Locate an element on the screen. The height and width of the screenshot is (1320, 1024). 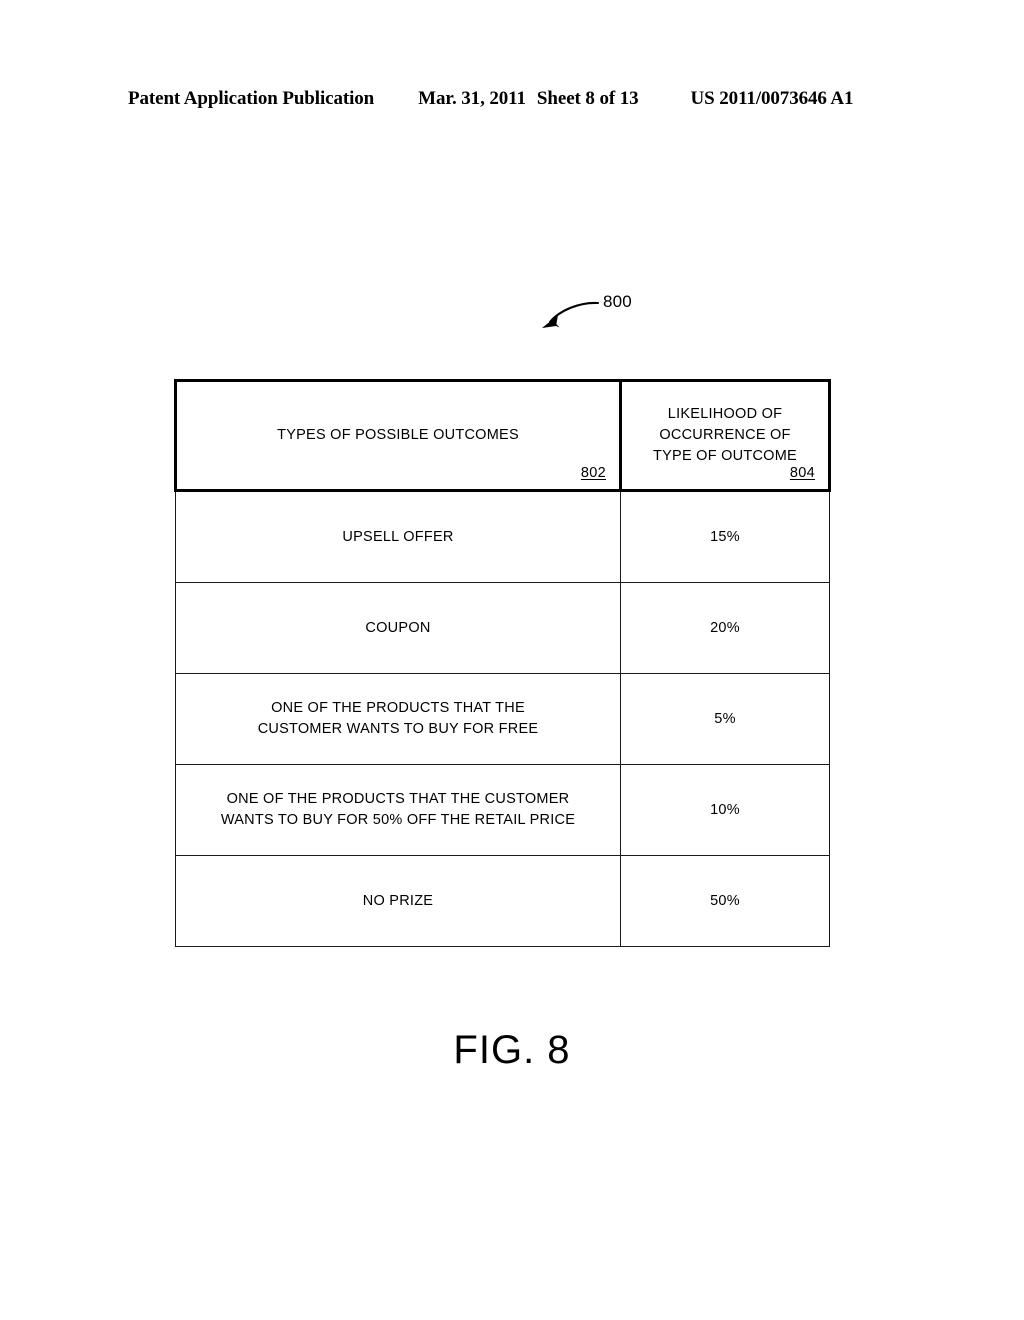
leader-arrow-icon is located at coordinates (571, 314).